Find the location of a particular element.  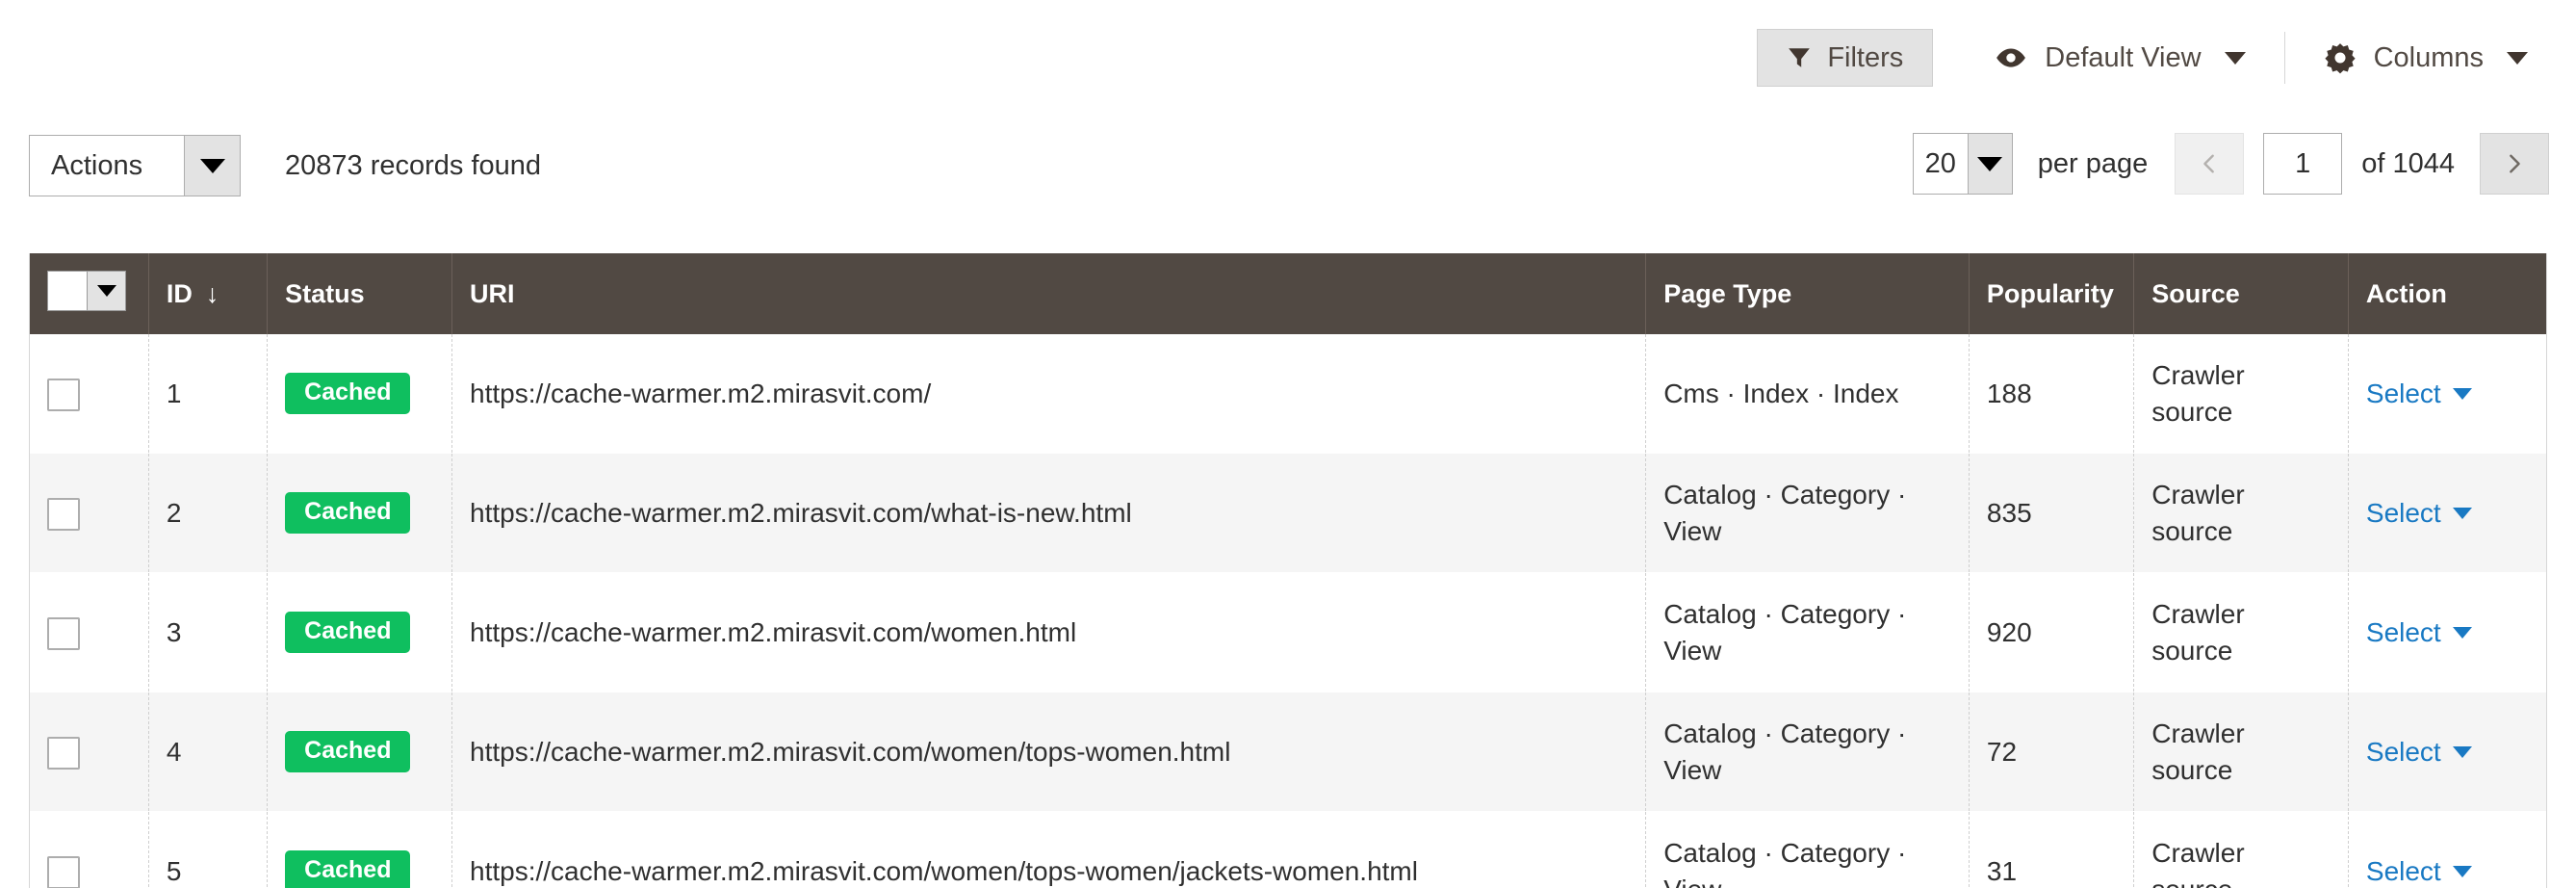

columns-label: Columns is located at coordinates (2428, 57).